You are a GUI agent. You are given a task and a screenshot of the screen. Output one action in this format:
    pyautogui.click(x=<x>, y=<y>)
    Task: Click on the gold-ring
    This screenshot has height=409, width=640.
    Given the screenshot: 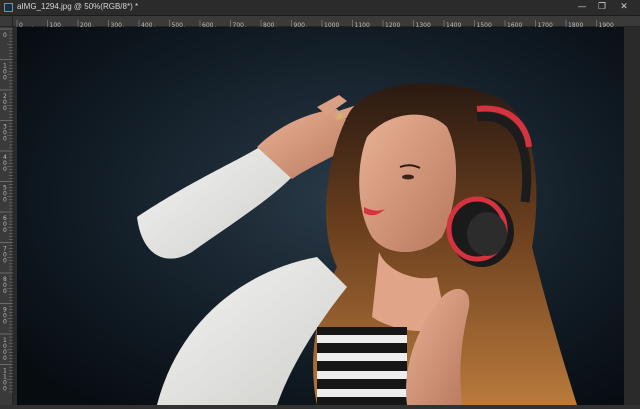 What is the action you would take?
    pyautogui.click(x=340, y=116)
    